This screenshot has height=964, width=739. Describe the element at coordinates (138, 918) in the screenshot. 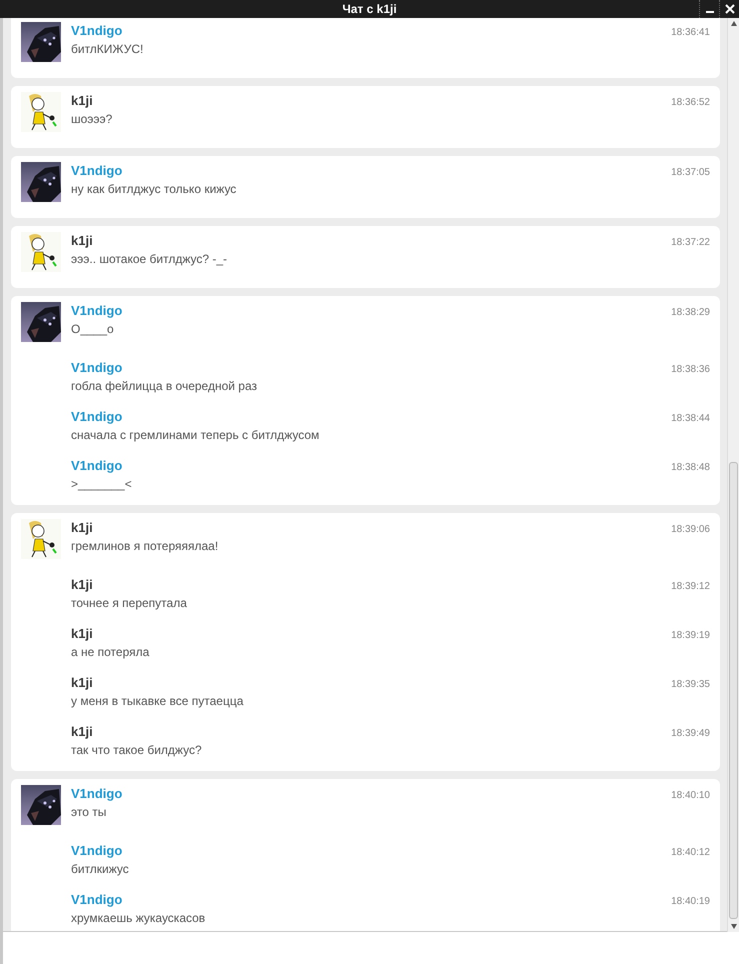

I see `message-text: хрумкаешь жукаускасов` at that location.